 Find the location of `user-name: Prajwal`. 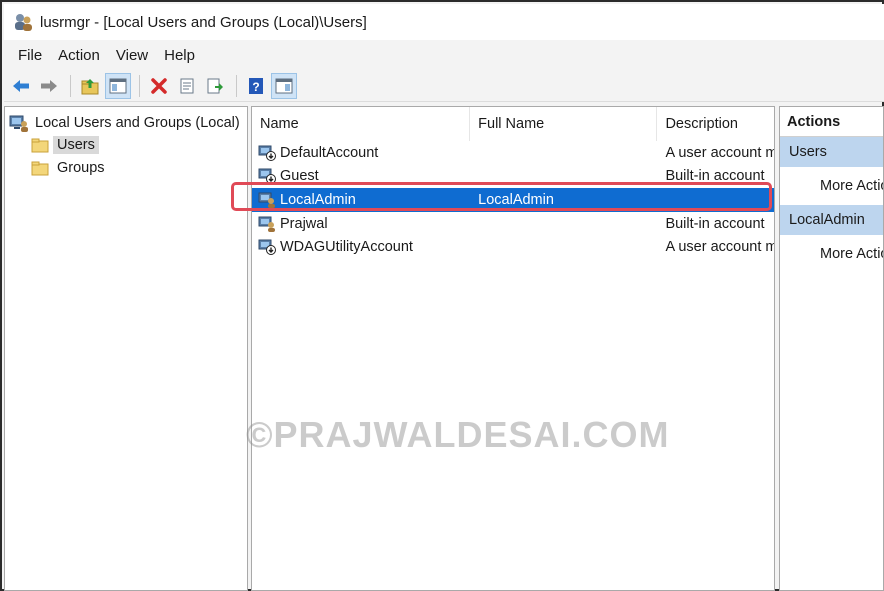

user-name: Prajwal is located at coordinates (304, 223).